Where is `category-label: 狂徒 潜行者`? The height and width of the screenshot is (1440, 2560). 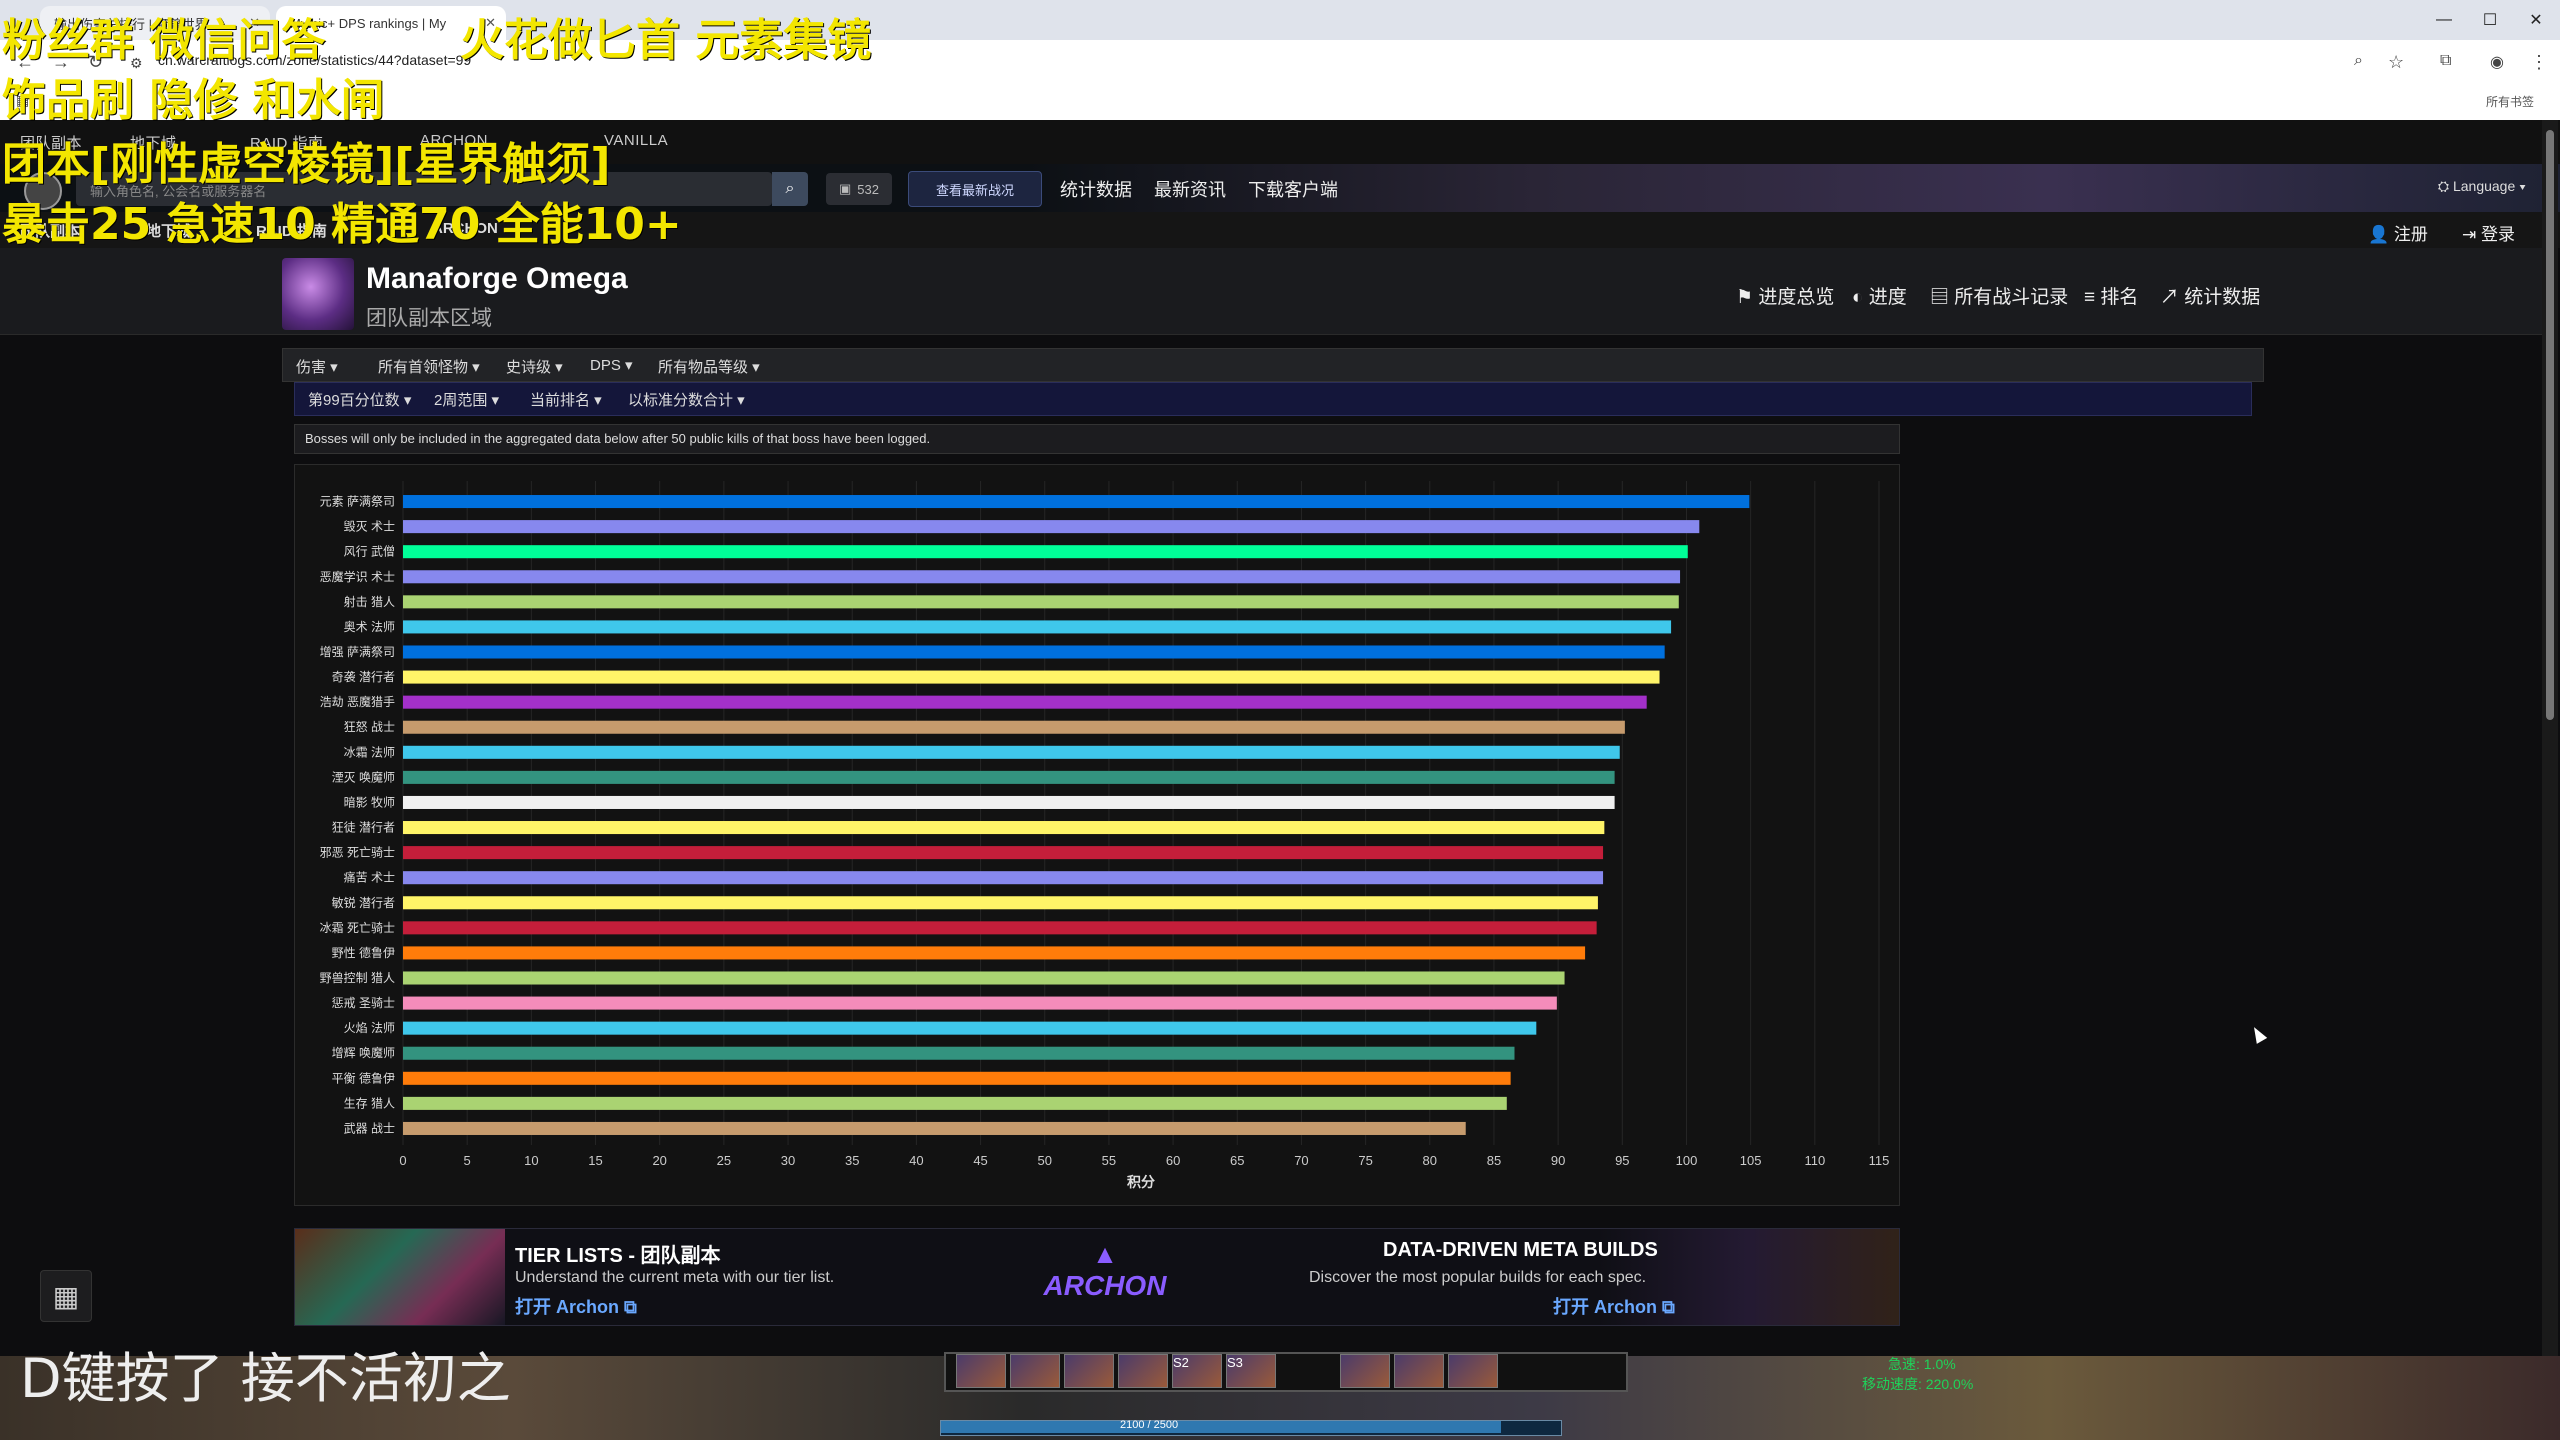 category-label: 狂徒 潜行者 is located at coordinates (363, 828).